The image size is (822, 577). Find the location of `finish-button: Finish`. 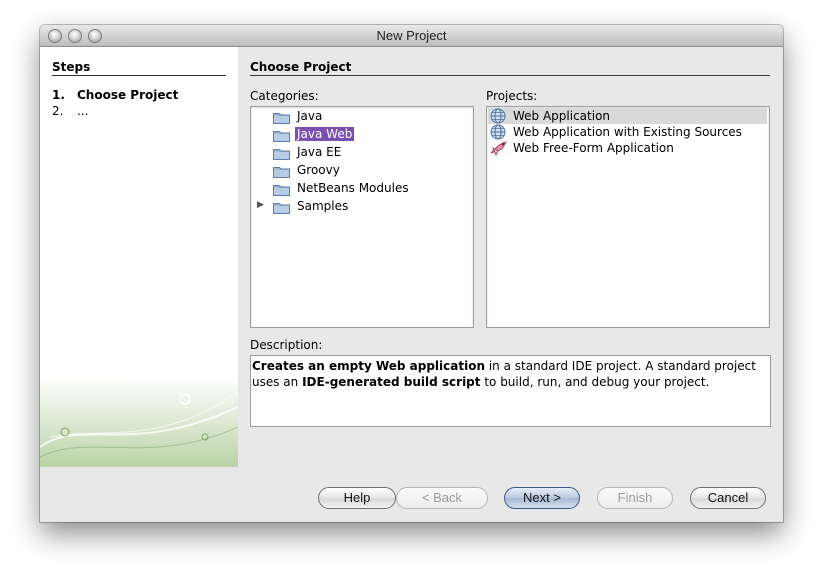

finish-button: Finish is located at coordinates (635, 498).